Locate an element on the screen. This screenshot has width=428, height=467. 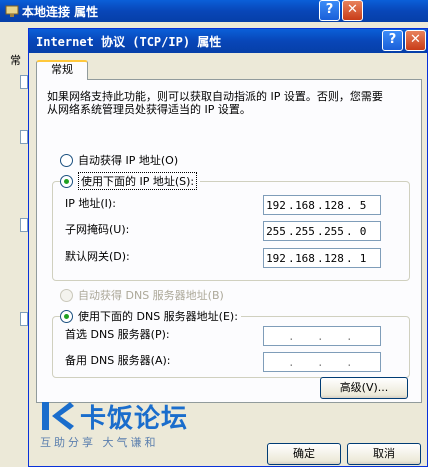
ip-octet: 5 is located at coordinates (363, 205).